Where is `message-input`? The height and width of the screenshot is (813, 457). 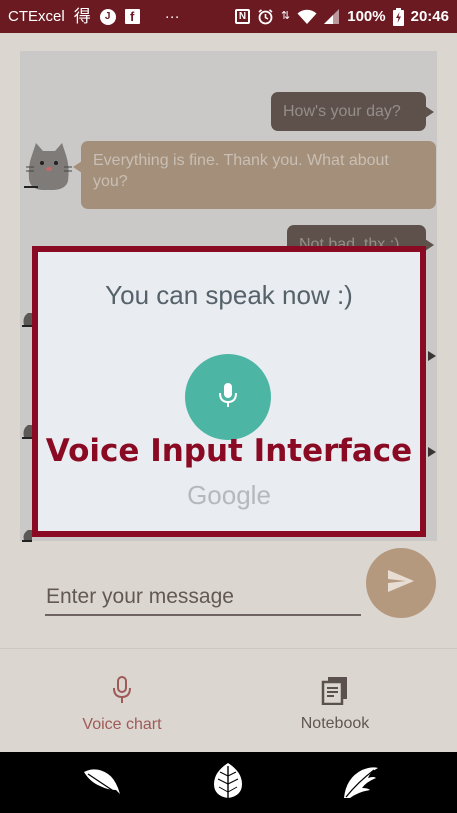 message-input is located at coordinates (203, 598).